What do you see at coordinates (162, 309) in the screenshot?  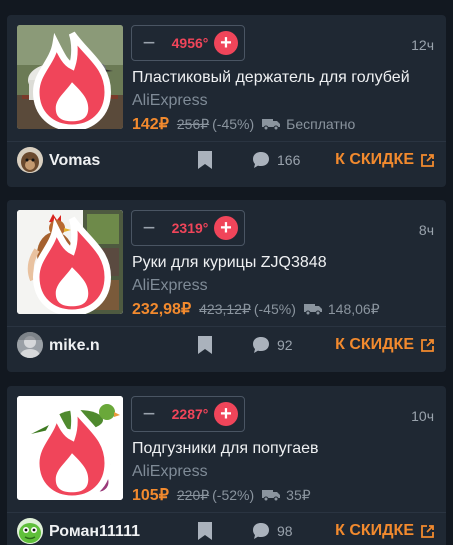 I see `deal-price: 232,98₽` at bounding box center [162, 309].